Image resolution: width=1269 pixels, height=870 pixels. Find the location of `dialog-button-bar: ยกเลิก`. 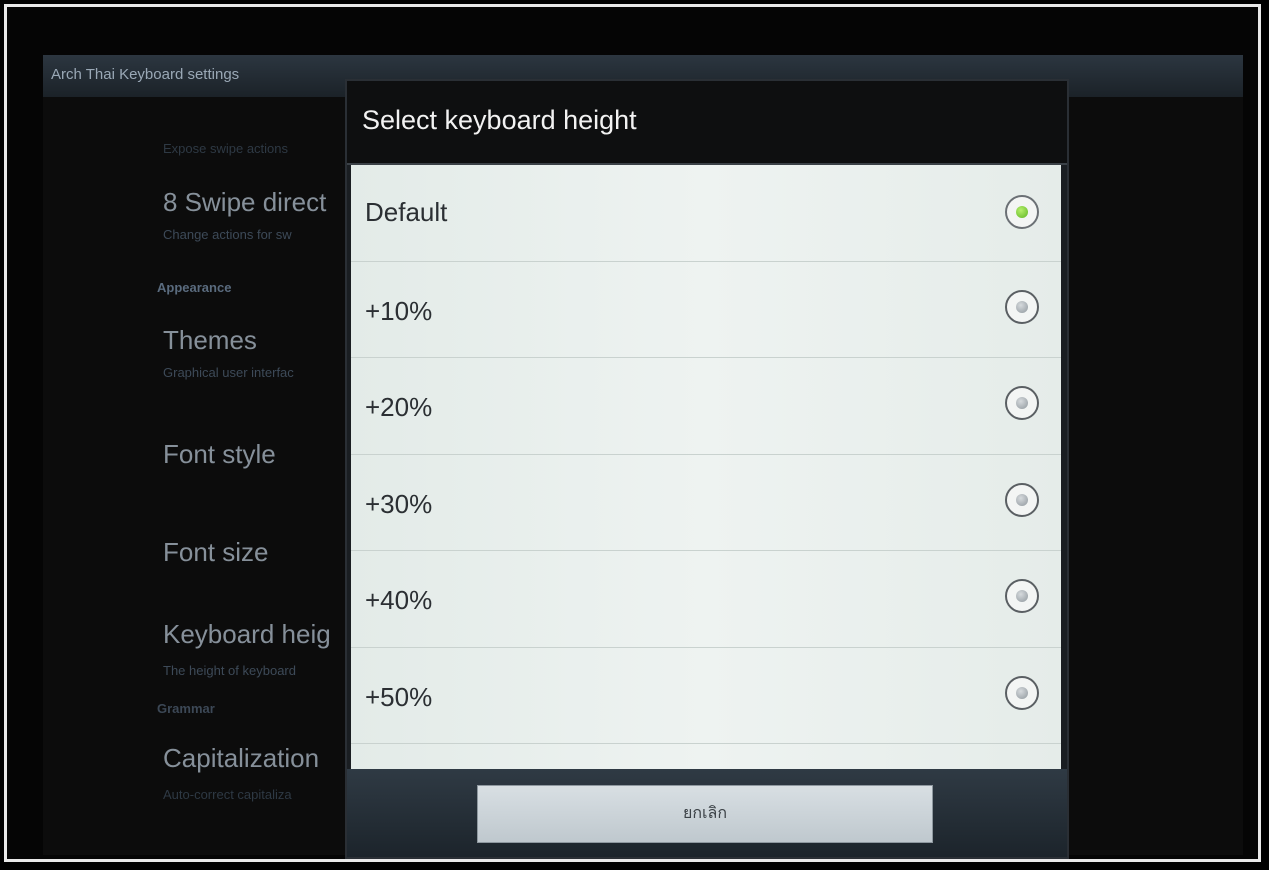

dialog-button-bar: ยกเลิก is located at coordinates (707, 813).